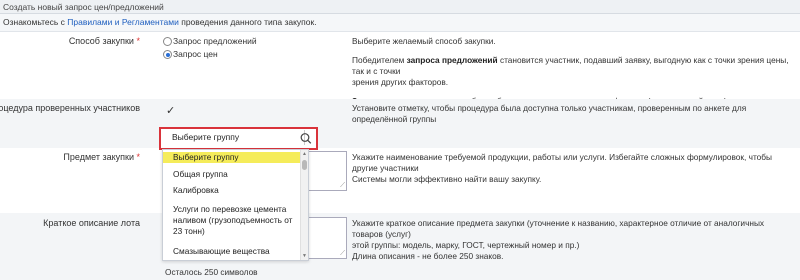 Image resolution: width=800 pixels, height=280 pixels. What do you see at coordinates (235, 251) in the screenshot?
I see `group-option: Смазывающие вещества` at bounding box center [235, 251].